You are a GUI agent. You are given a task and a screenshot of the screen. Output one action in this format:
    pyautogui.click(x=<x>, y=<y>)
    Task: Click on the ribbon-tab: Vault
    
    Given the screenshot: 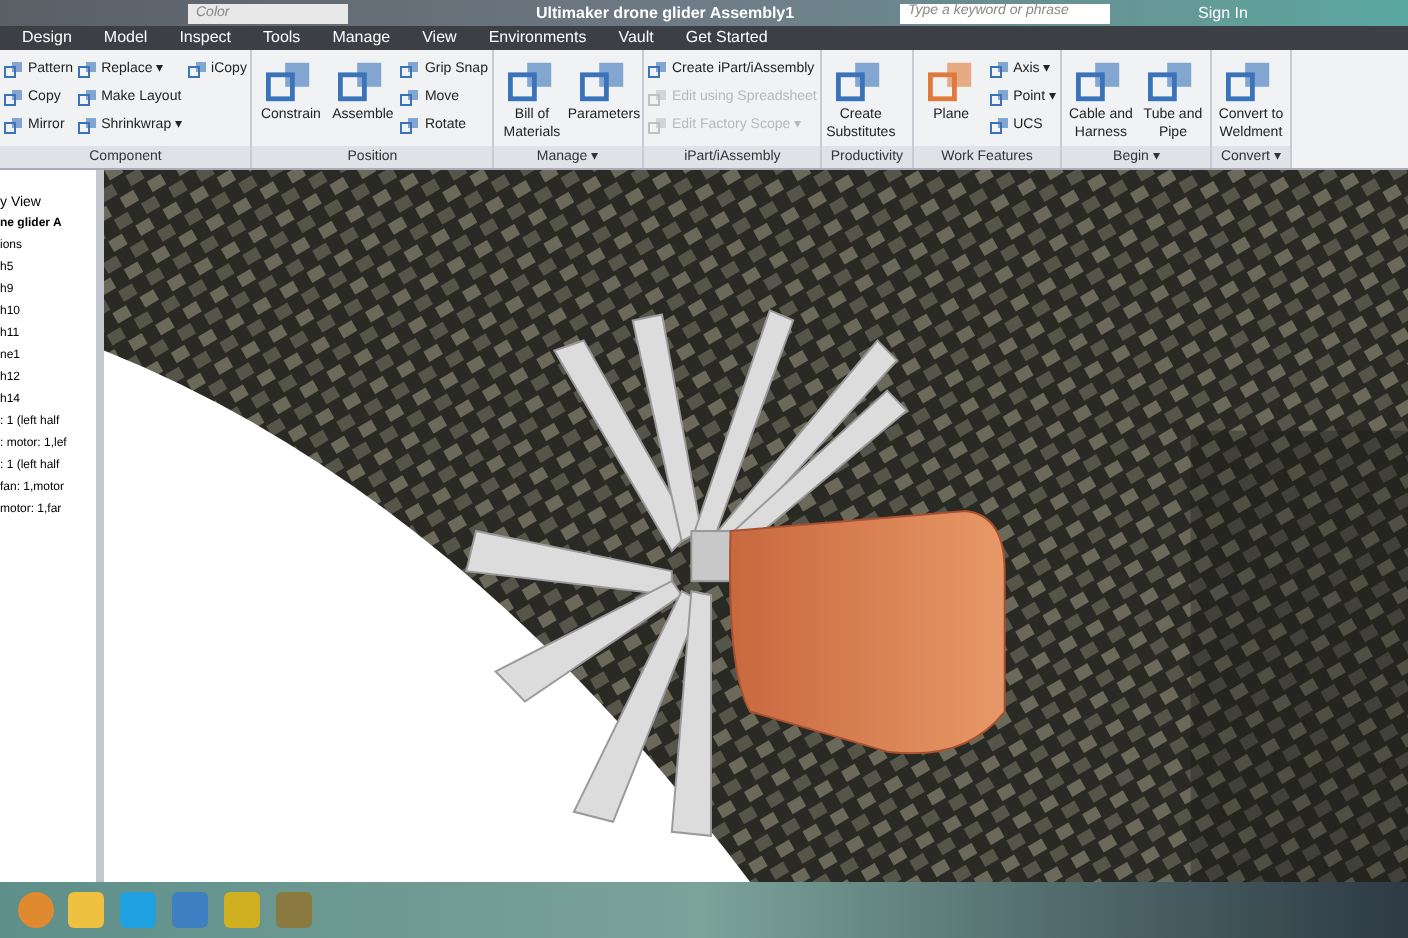 What is the action you would take?
    pyautogui.click(x=636, y=38)
    